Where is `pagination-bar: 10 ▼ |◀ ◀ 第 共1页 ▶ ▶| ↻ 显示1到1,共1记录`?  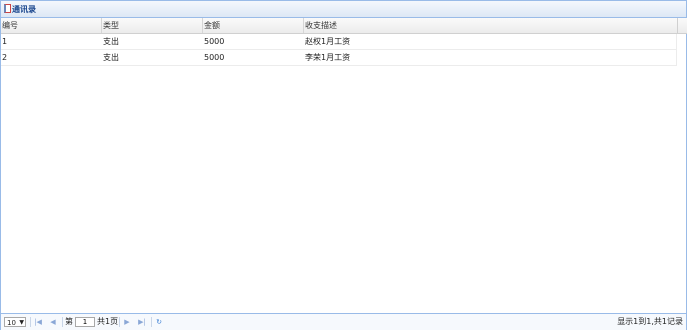 pagination-bar: 10 ▼ |◀ ◀ 第 共1页 ▶ ▶| ↻ 显示1到1,共1记录 is located at coordinates (343, 321).